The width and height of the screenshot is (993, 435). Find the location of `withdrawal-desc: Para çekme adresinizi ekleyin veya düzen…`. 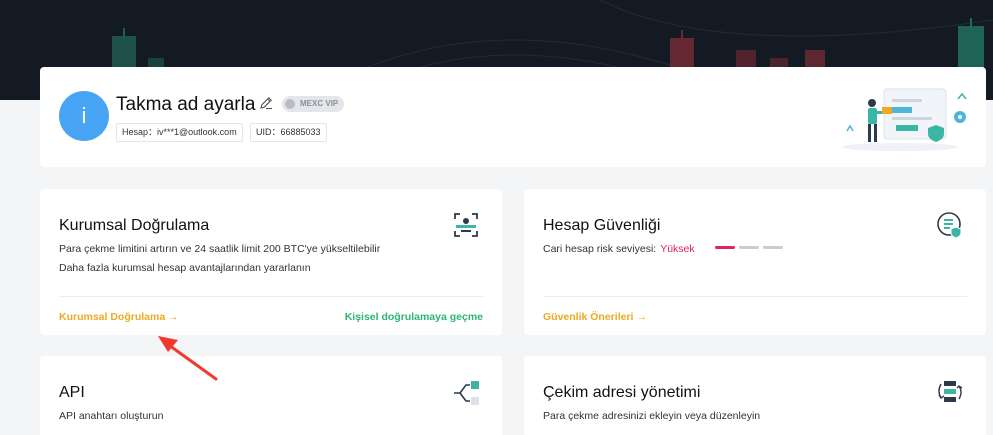

withdrawal-desc: Para çekme adresinizi ekleyin veya düzen… is located at coordinates (652, 416).